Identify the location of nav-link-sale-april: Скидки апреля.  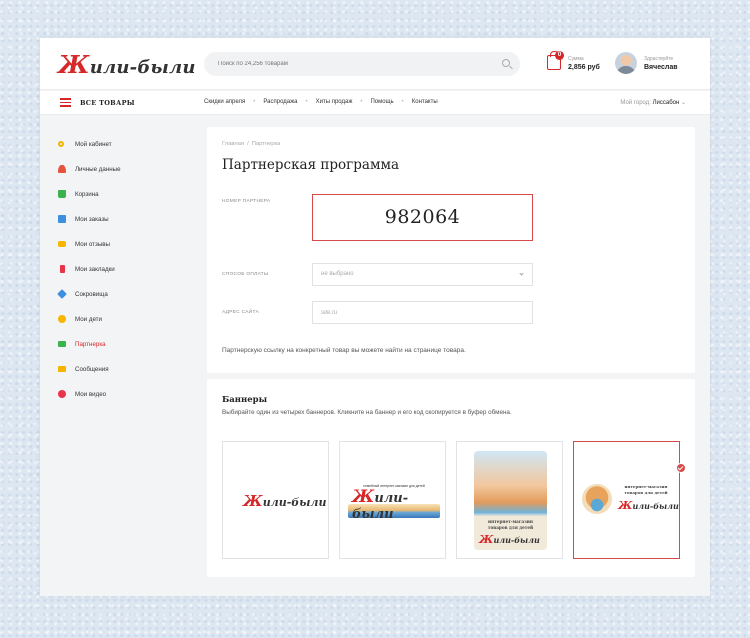
(224, 102).